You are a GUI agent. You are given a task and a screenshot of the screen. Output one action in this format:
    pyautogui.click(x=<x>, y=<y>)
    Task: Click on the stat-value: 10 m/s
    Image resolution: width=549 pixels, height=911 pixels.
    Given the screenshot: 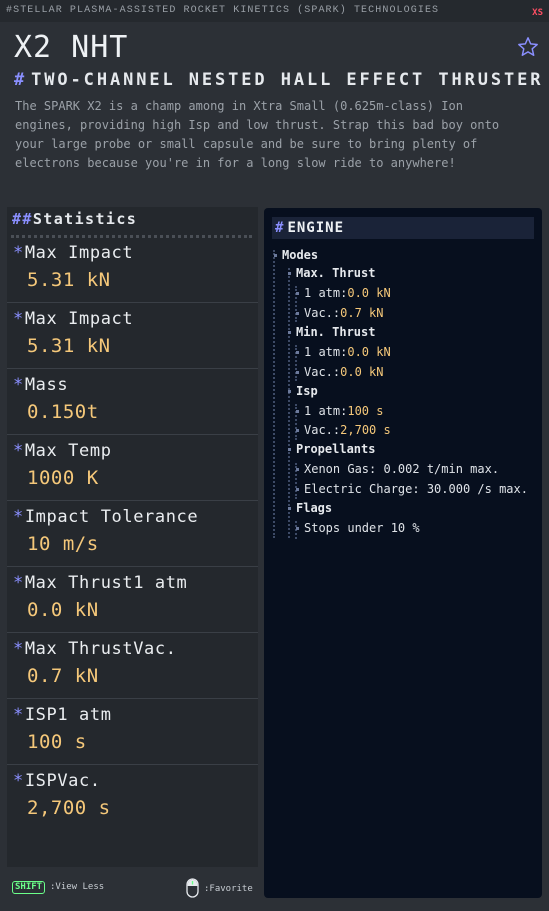 What is the action you would take?
    pyautogui.click(x=63, y=544)
    